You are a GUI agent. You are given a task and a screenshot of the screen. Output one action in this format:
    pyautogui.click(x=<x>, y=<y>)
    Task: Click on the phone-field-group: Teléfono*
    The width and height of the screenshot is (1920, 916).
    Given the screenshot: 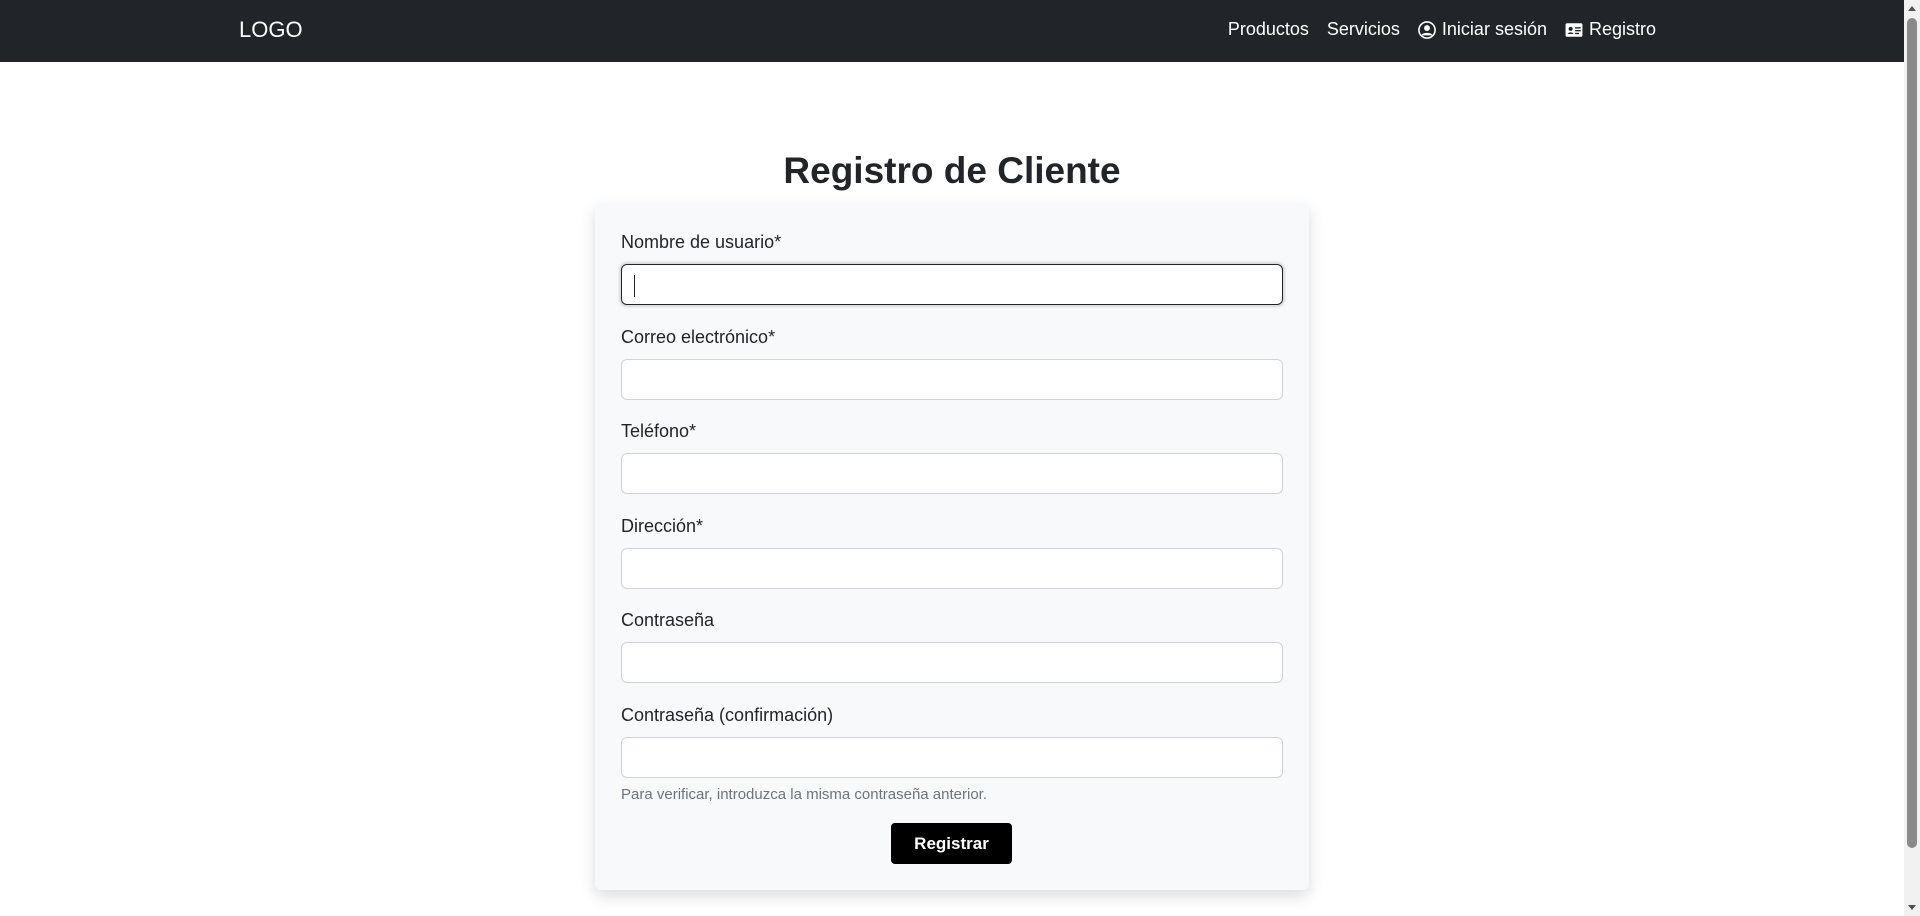 What is the action you would take?
    pyautogui.click(x=952, y=456)
    